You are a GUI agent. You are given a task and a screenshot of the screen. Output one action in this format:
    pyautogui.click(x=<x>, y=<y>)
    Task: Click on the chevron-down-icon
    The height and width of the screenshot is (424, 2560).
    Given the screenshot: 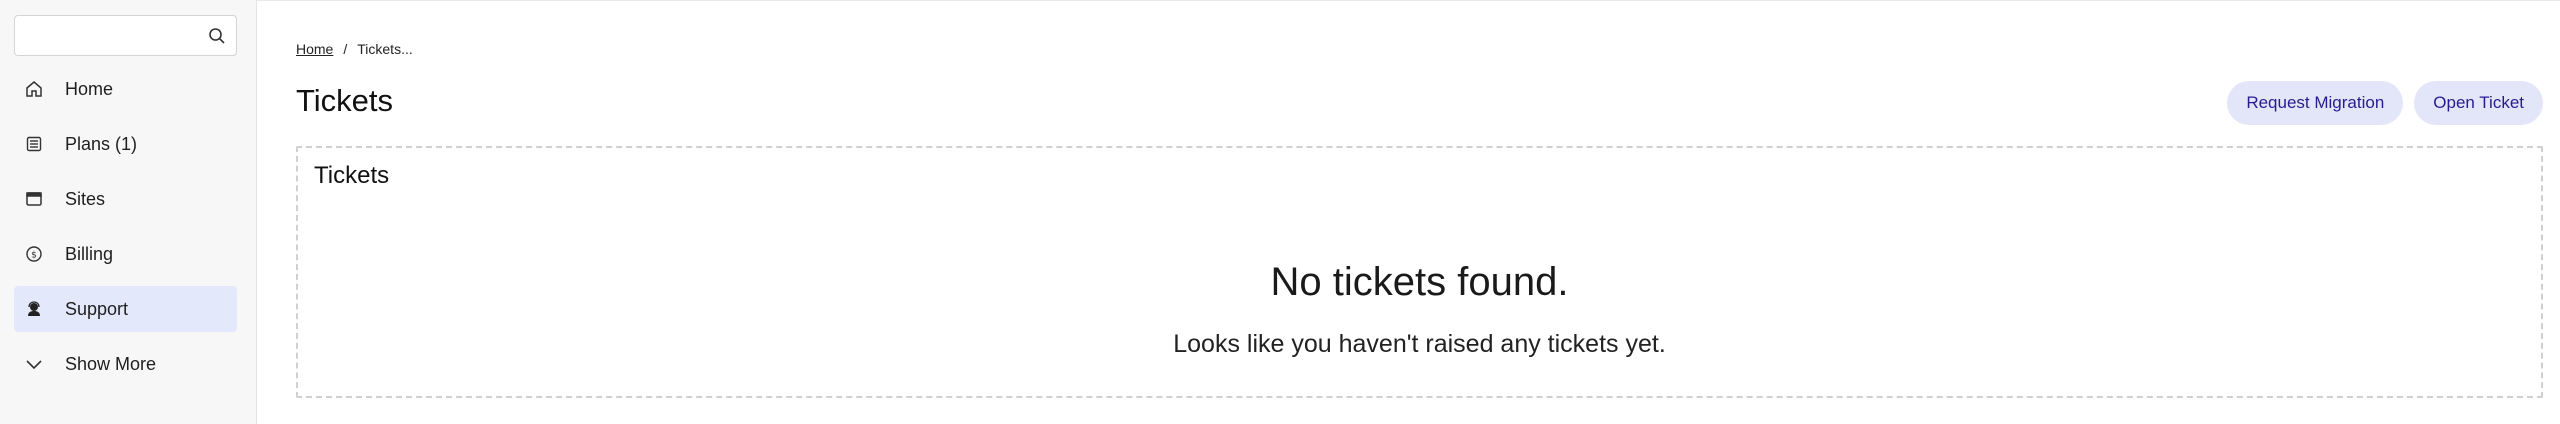 What is the action you would take?
    pyautogui.click(x=34, y=364)
    